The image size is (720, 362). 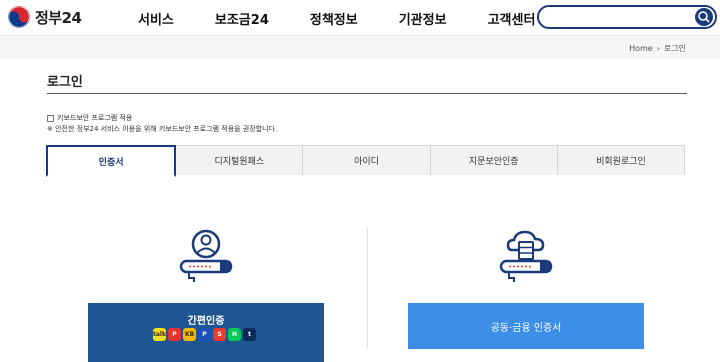 I want to click on tab-certificate: 인증서, so click(x=111, y=161).